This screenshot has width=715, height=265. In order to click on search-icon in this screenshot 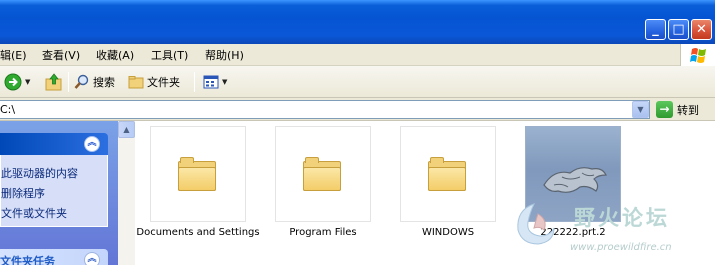, I will do `click(81, 81)`.